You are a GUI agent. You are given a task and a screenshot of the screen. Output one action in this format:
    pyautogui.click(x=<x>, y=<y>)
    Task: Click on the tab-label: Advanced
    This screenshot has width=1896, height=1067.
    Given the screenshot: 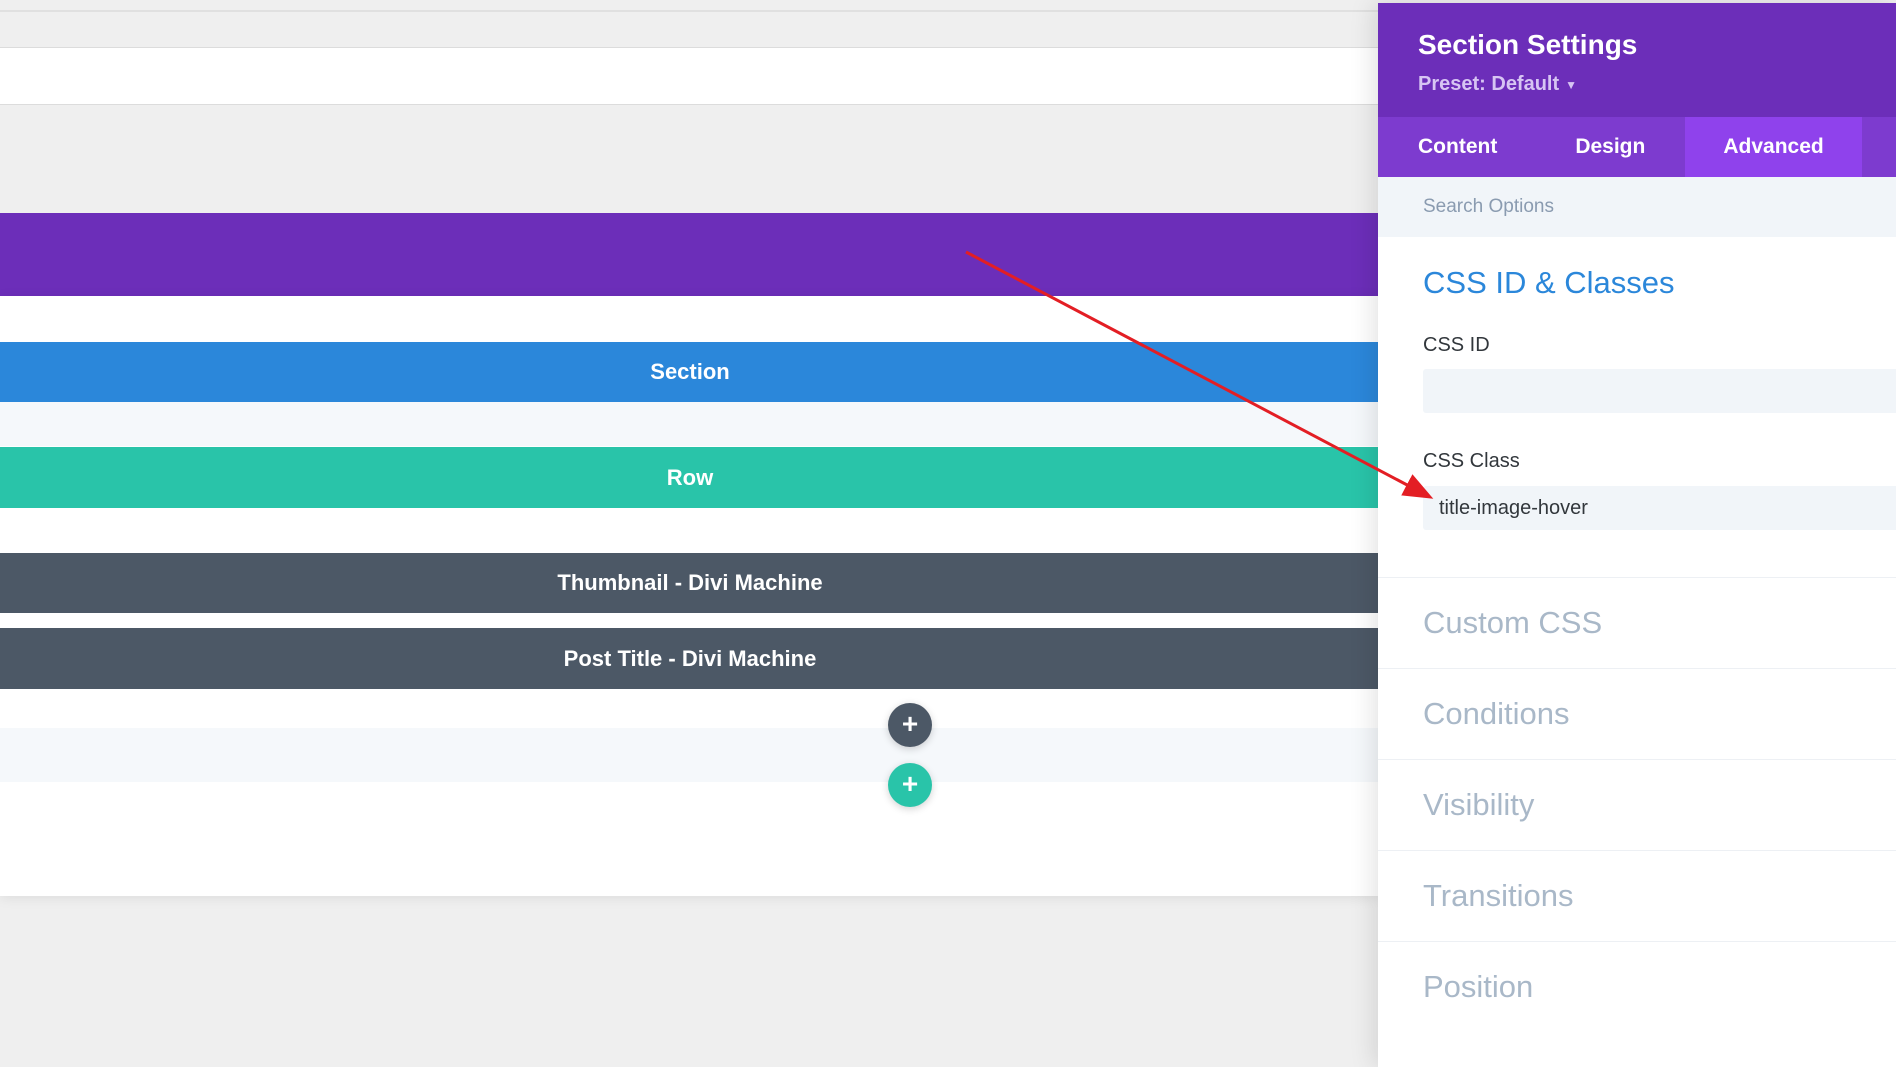 What is the action you would take?
    pyautogui.click(x=1773, y=146)
    